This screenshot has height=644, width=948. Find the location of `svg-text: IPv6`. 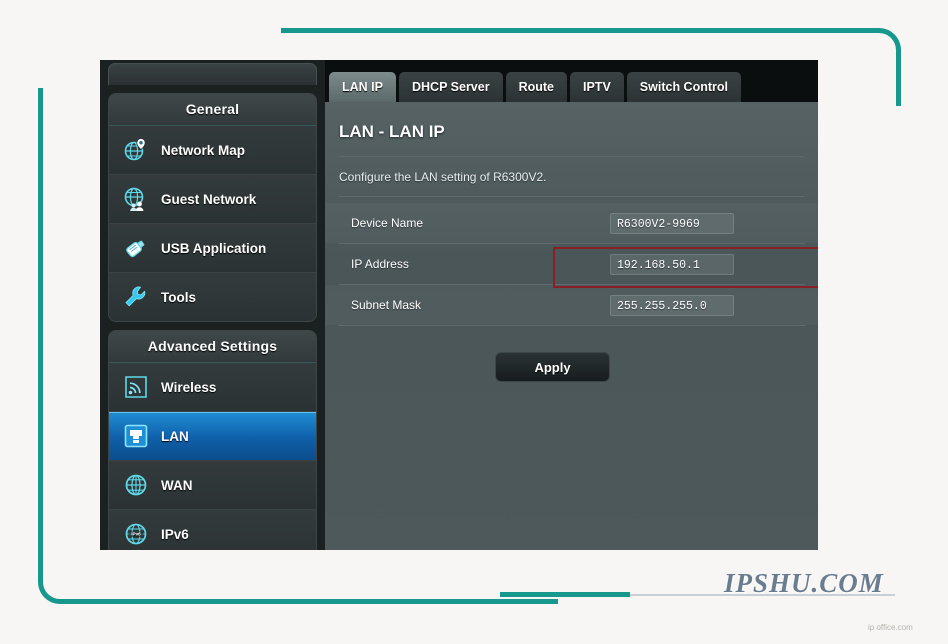

svg-text: IPv6 is located at coordinates (136, 534).